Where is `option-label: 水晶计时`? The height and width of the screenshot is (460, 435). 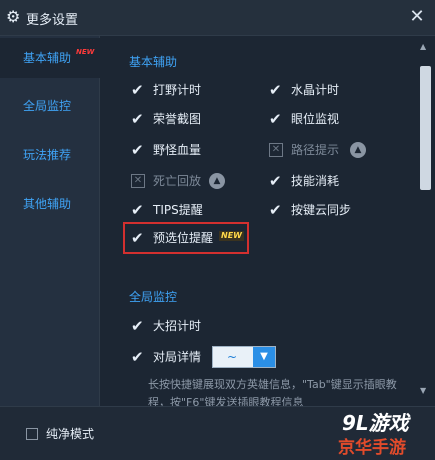 option-label: 水晶计时 is located at coordinates (315, 90).